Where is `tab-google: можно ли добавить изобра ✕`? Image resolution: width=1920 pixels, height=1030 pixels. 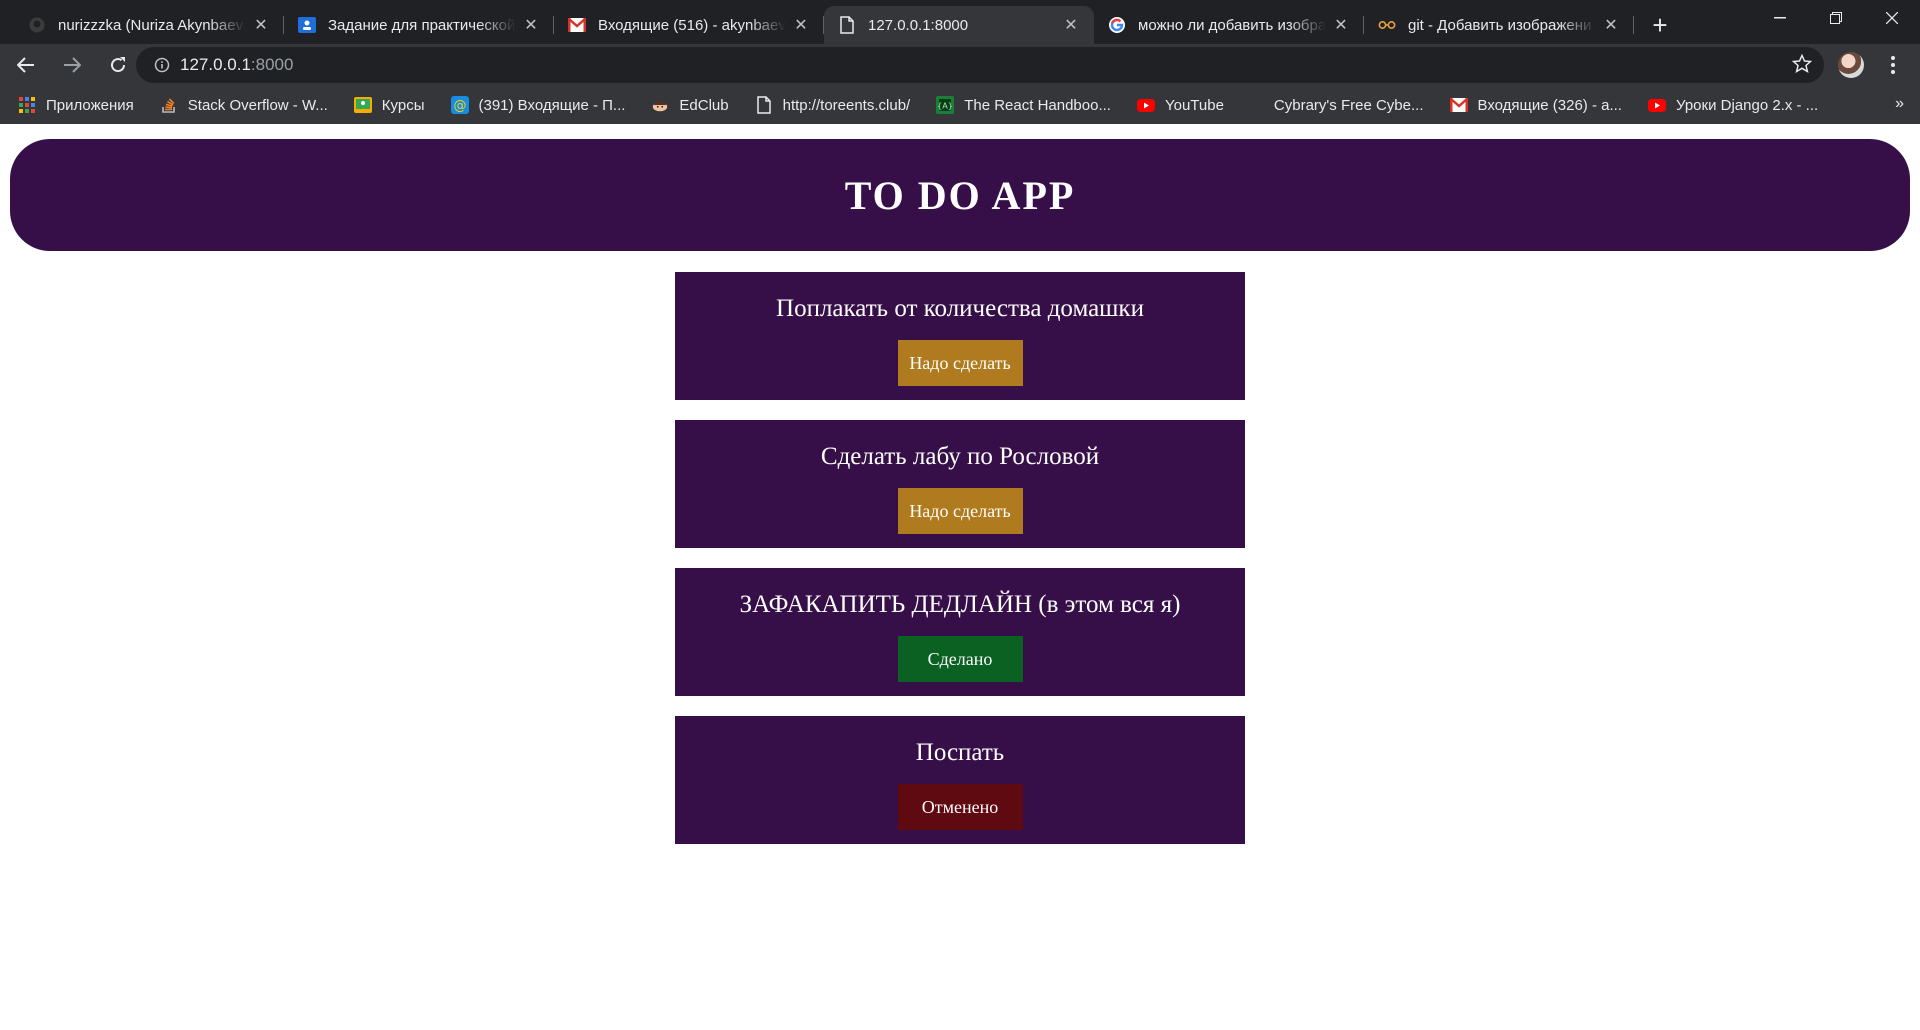 tab-google: можно ли добавить изобра ✕ is located at coordinates (1229, 25).